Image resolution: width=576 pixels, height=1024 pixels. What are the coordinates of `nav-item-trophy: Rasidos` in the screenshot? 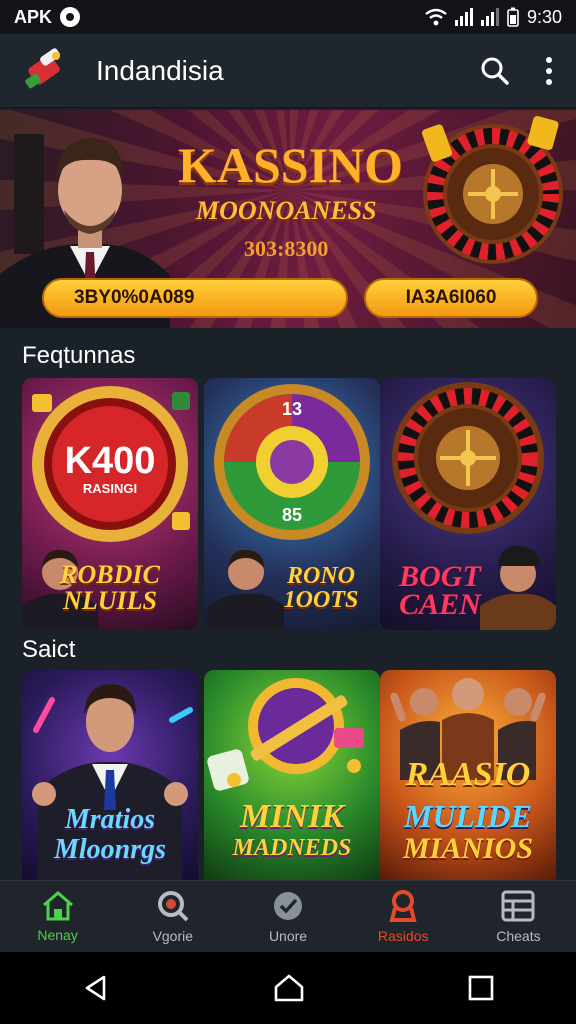 It's located at (403, 916).